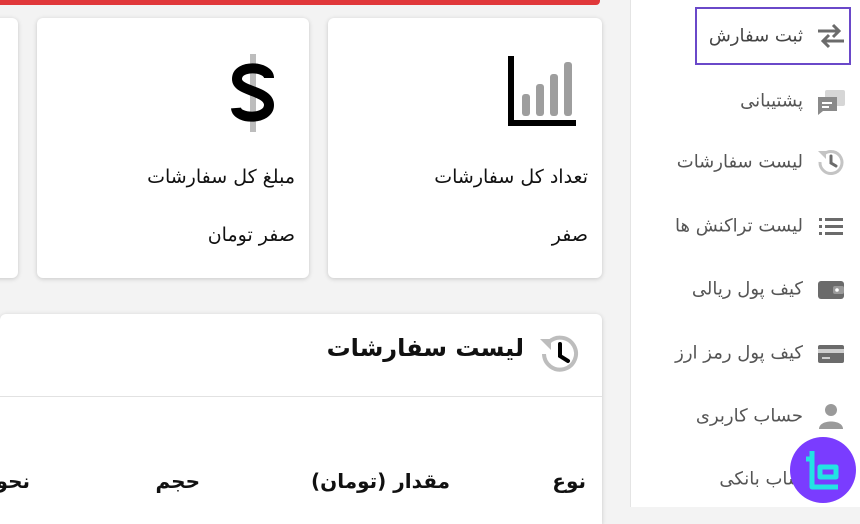 The height and width of the screenshot is (524, 860). I want to click on sidebar-item-support: پشتیبانی, so click(745, 101).